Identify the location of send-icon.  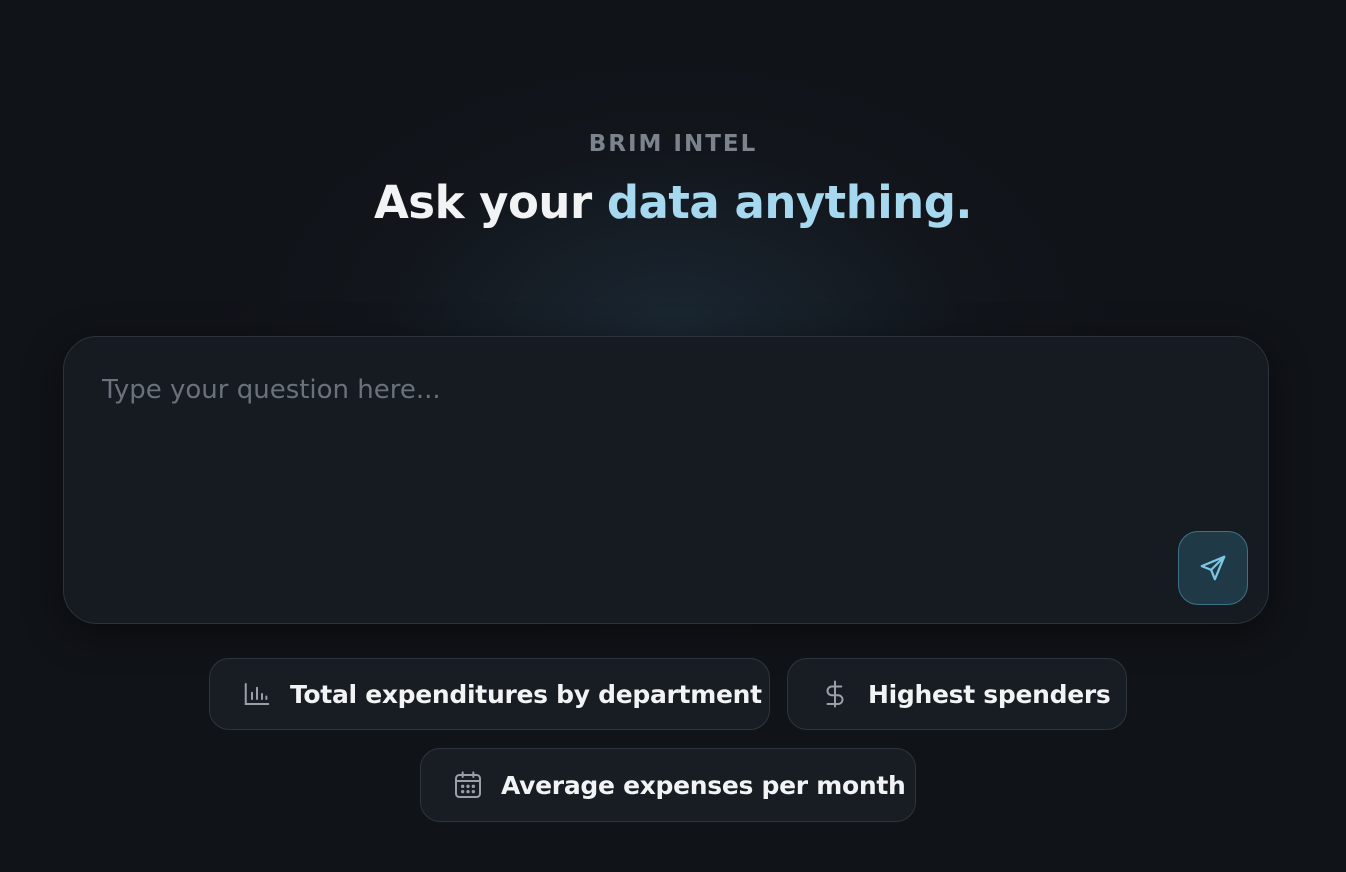
(1213, 568).